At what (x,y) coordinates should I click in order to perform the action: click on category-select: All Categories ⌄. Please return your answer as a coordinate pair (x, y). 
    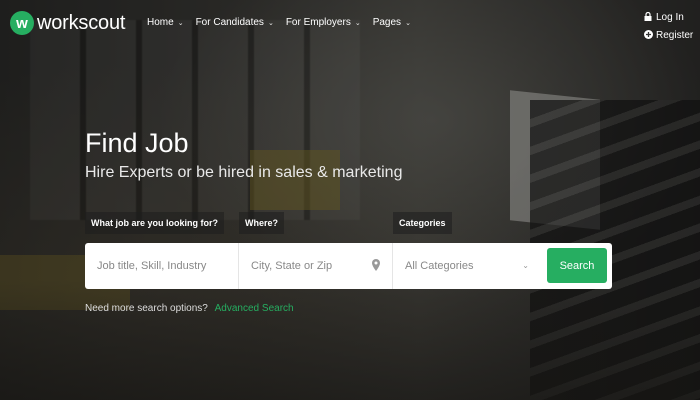
    Looking at the image, I should click on (466, 266).